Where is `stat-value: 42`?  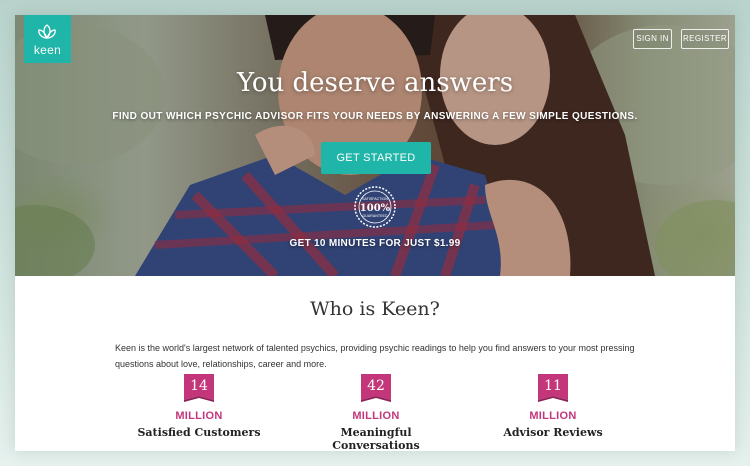 stat-value: 42 is located at coordinates (376, 386).